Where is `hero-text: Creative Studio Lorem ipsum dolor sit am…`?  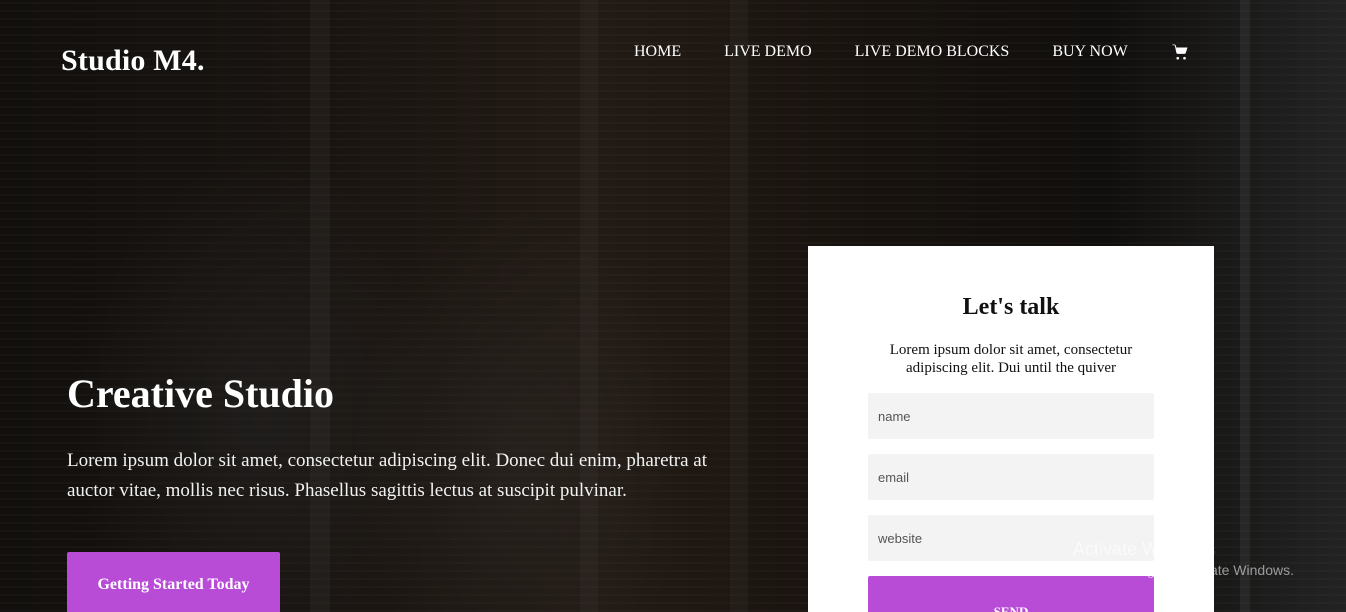
hero-text: Creative Studio Lorem ipsum dolor sit am… is located at coordinates (407, 438).